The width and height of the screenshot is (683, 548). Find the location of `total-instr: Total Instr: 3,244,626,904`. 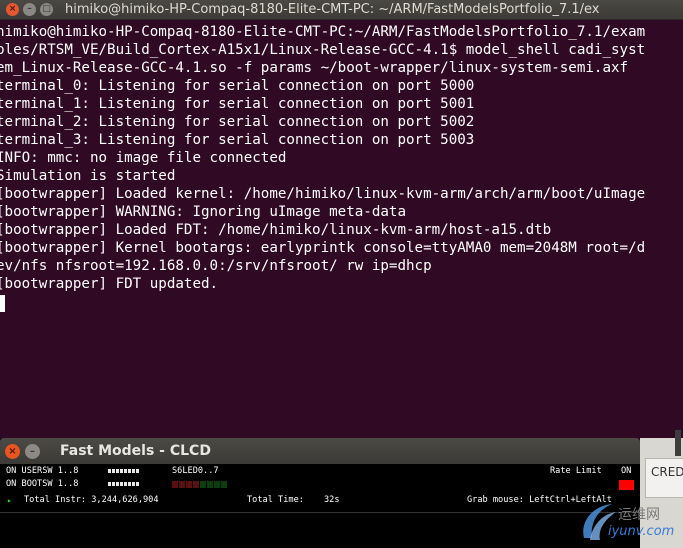

total-instr: Total Instr: 3,244,626,904 is located at coordinates (91, 500).